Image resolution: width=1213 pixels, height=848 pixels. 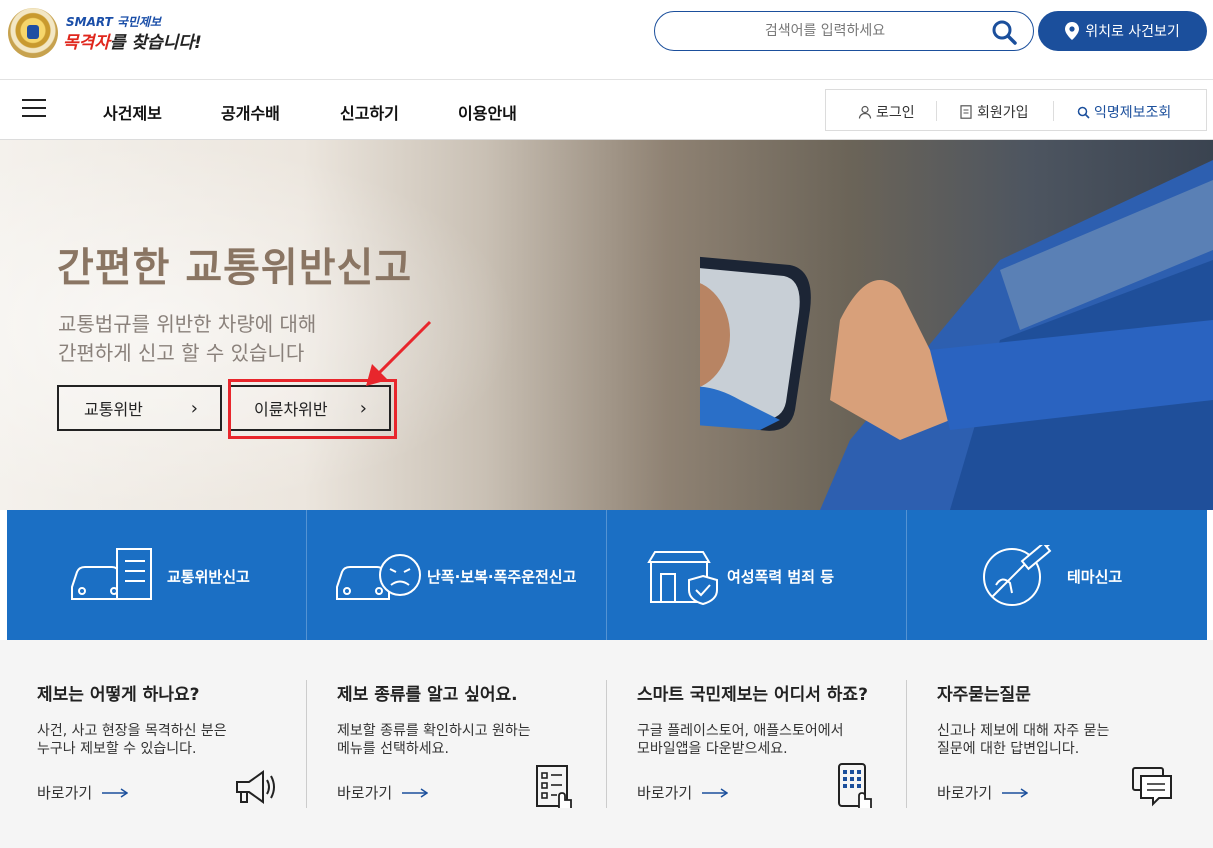 I want to click on traffic-violation-button: 교통위반 ›, so click(x=139, y=408).